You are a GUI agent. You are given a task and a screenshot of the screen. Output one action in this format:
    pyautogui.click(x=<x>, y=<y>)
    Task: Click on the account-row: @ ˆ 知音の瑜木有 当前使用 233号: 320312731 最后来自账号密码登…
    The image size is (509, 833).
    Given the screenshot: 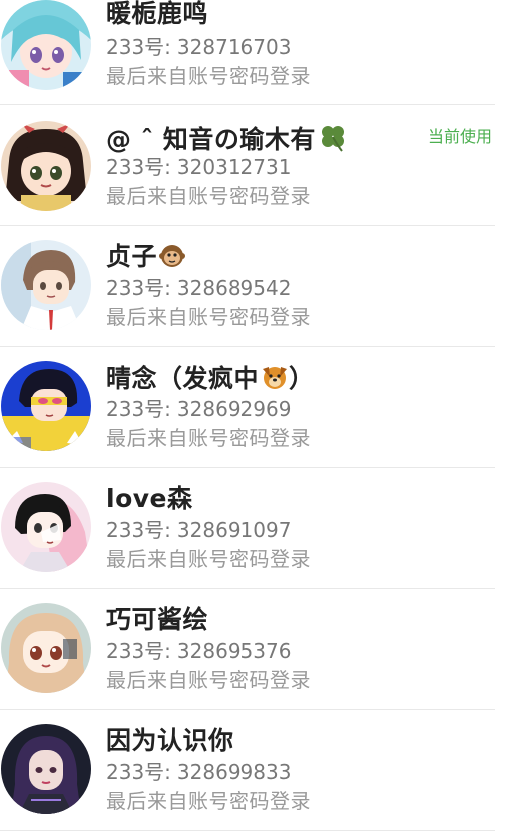 What is the action you would take?
    pyautogui.click(x=247, y=165)
    